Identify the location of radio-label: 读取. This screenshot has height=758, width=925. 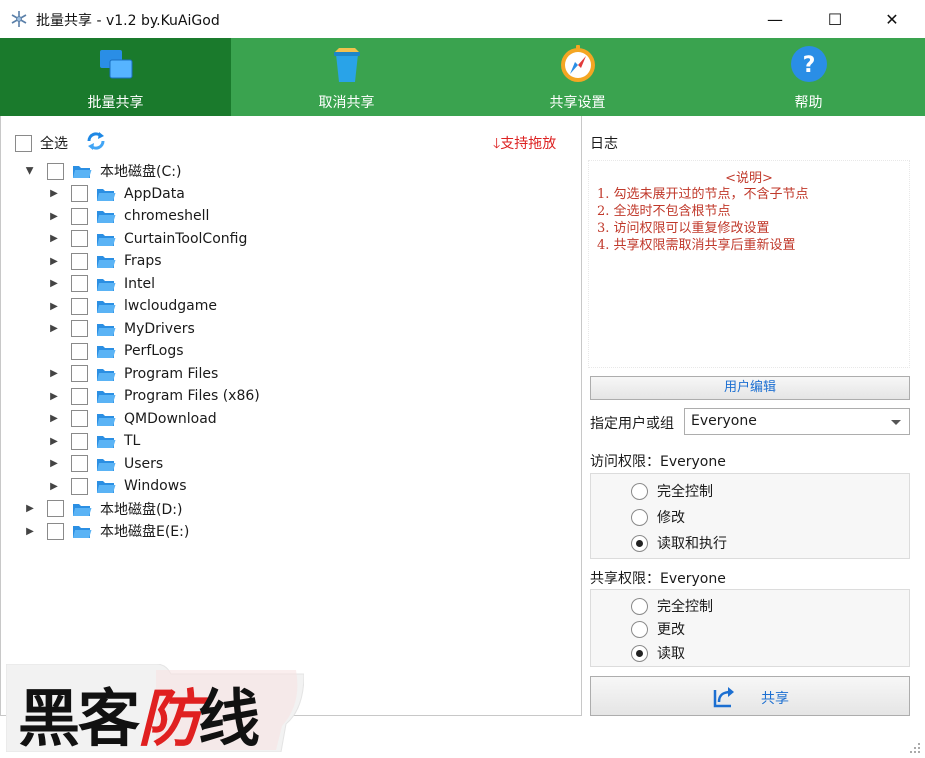
(671, 654).